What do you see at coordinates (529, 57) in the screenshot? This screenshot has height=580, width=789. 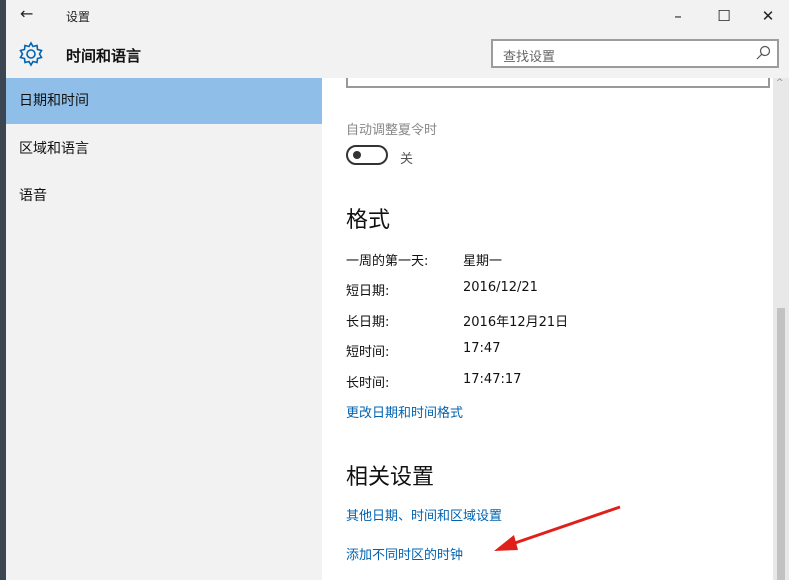 I see `search-placeholder: 查找设置` at bounding box center [529, 57].